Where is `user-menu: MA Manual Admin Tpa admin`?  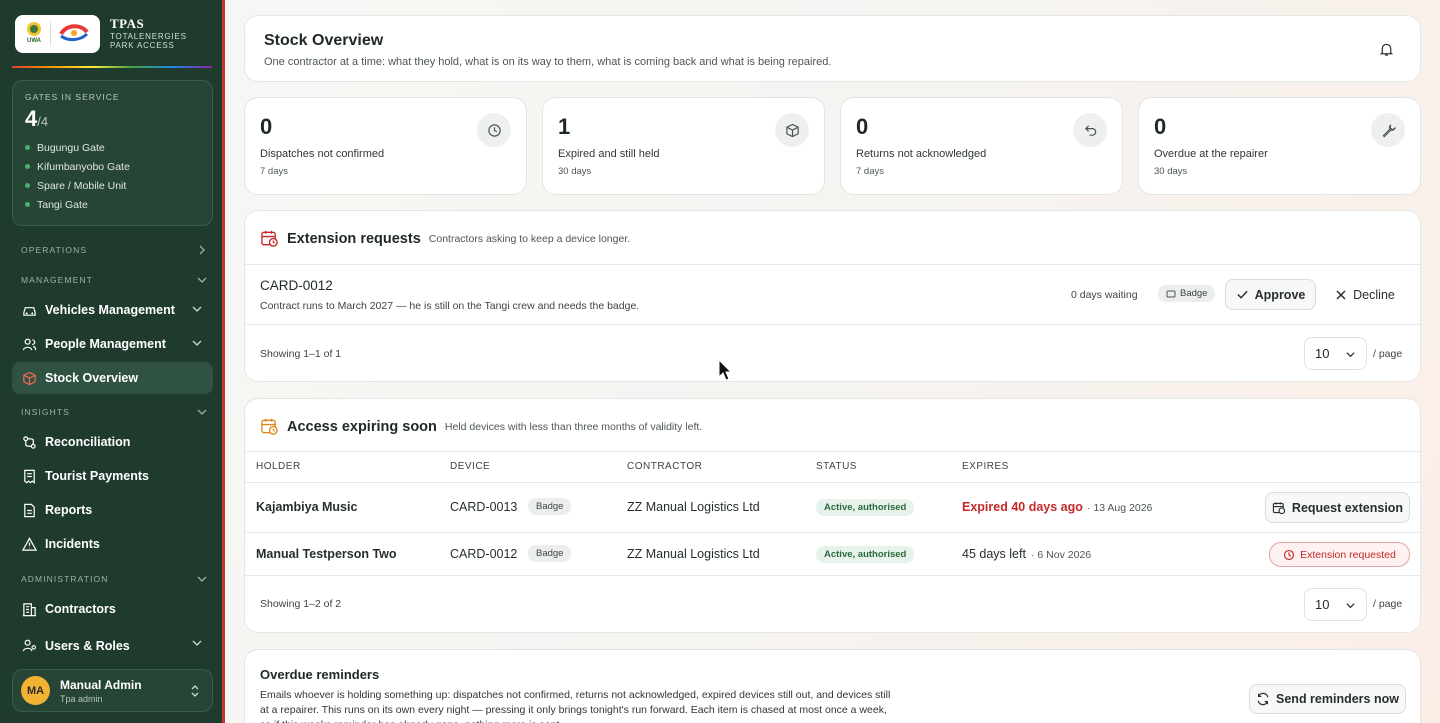
user-menu: MA Manual Admin Tpa admin is located at coordinates (112, 690).